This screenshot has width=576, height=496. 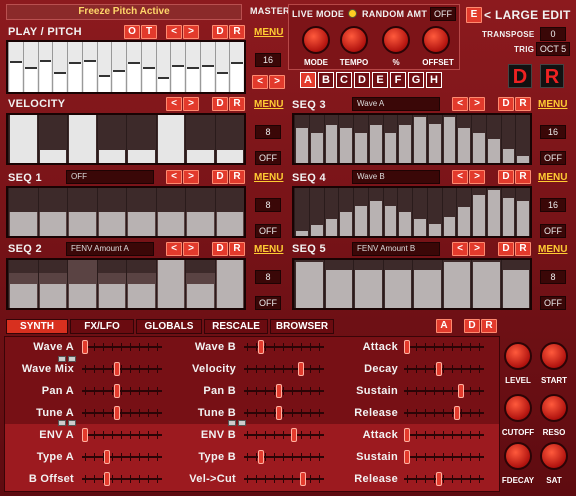 What do you see at coordinates (552, 76) in the screenshot?
I see `large-r-button: R` at bounding box center [552, 76].